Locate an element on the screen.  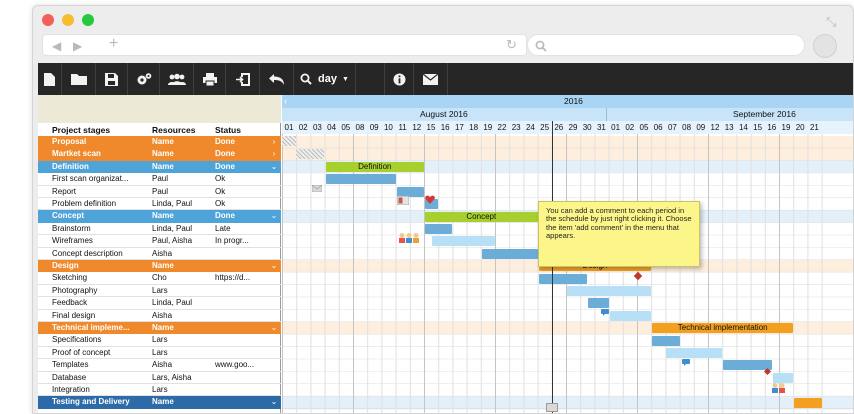
today-line is located at coordinates (552, 267).